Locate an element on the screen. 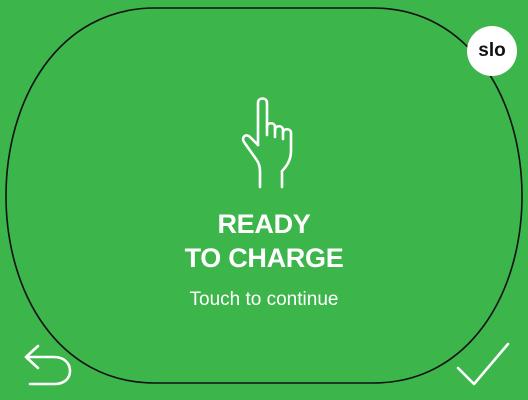  back-button is located at coordinates (47, 363).